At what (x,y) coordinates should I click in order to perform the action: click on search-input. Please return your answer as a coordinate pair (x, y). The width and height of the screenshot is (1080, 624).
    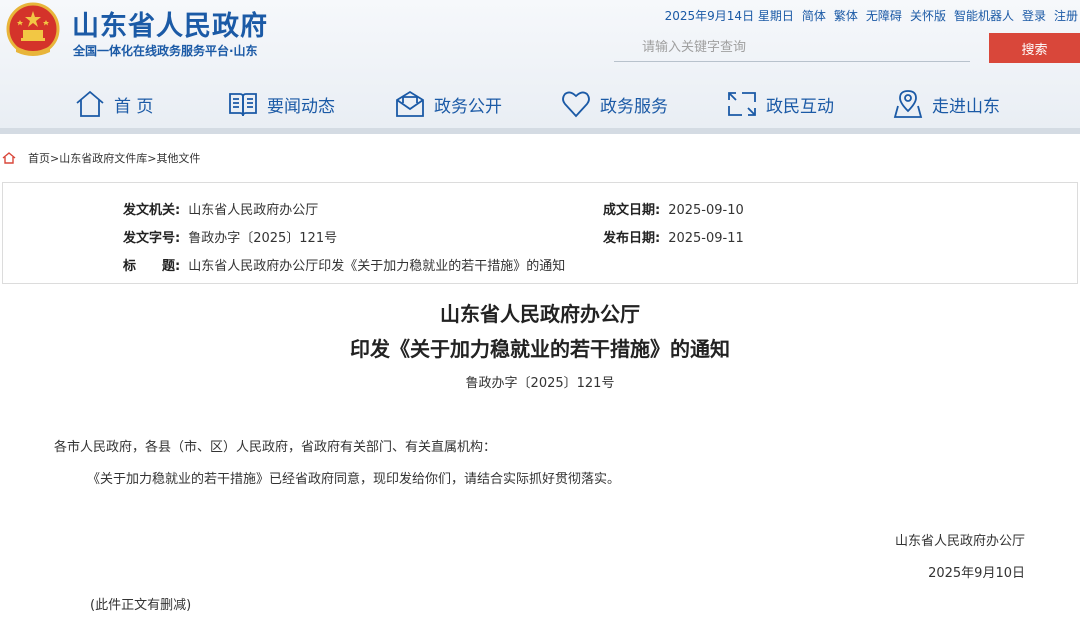
    Looking at the image, I should click on (792, 48).